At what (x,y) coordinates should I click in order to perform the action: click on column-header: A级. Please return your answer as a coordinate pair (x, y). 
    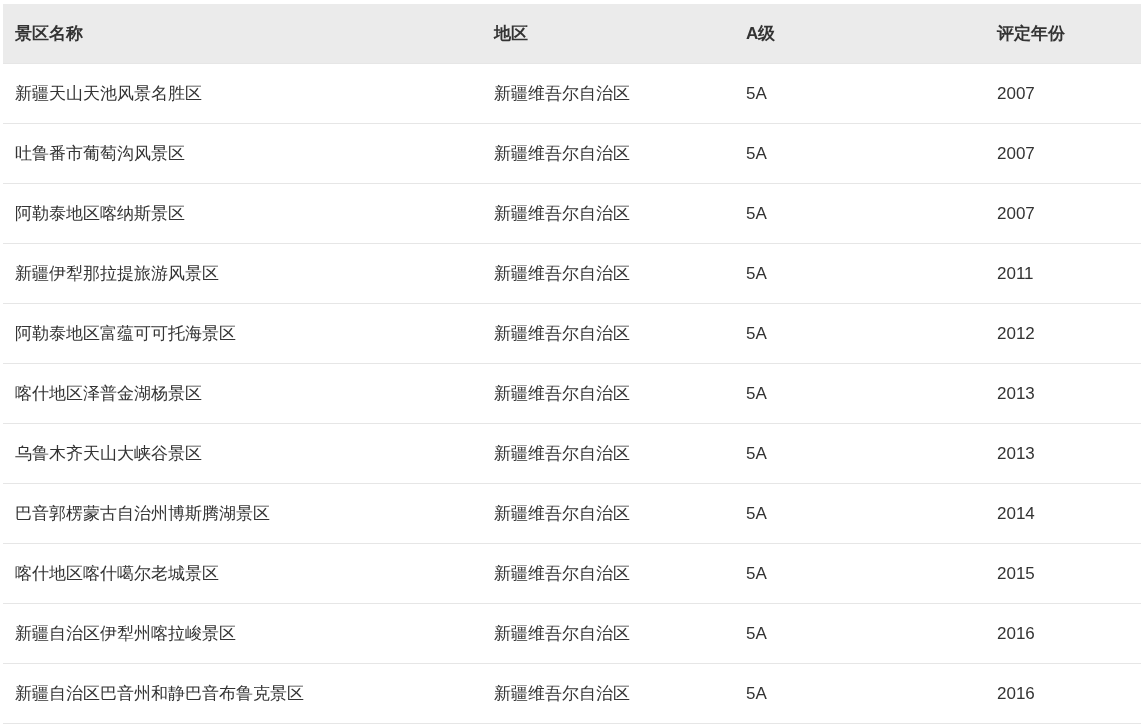
    Looking at the image, I should click on (859, 34).